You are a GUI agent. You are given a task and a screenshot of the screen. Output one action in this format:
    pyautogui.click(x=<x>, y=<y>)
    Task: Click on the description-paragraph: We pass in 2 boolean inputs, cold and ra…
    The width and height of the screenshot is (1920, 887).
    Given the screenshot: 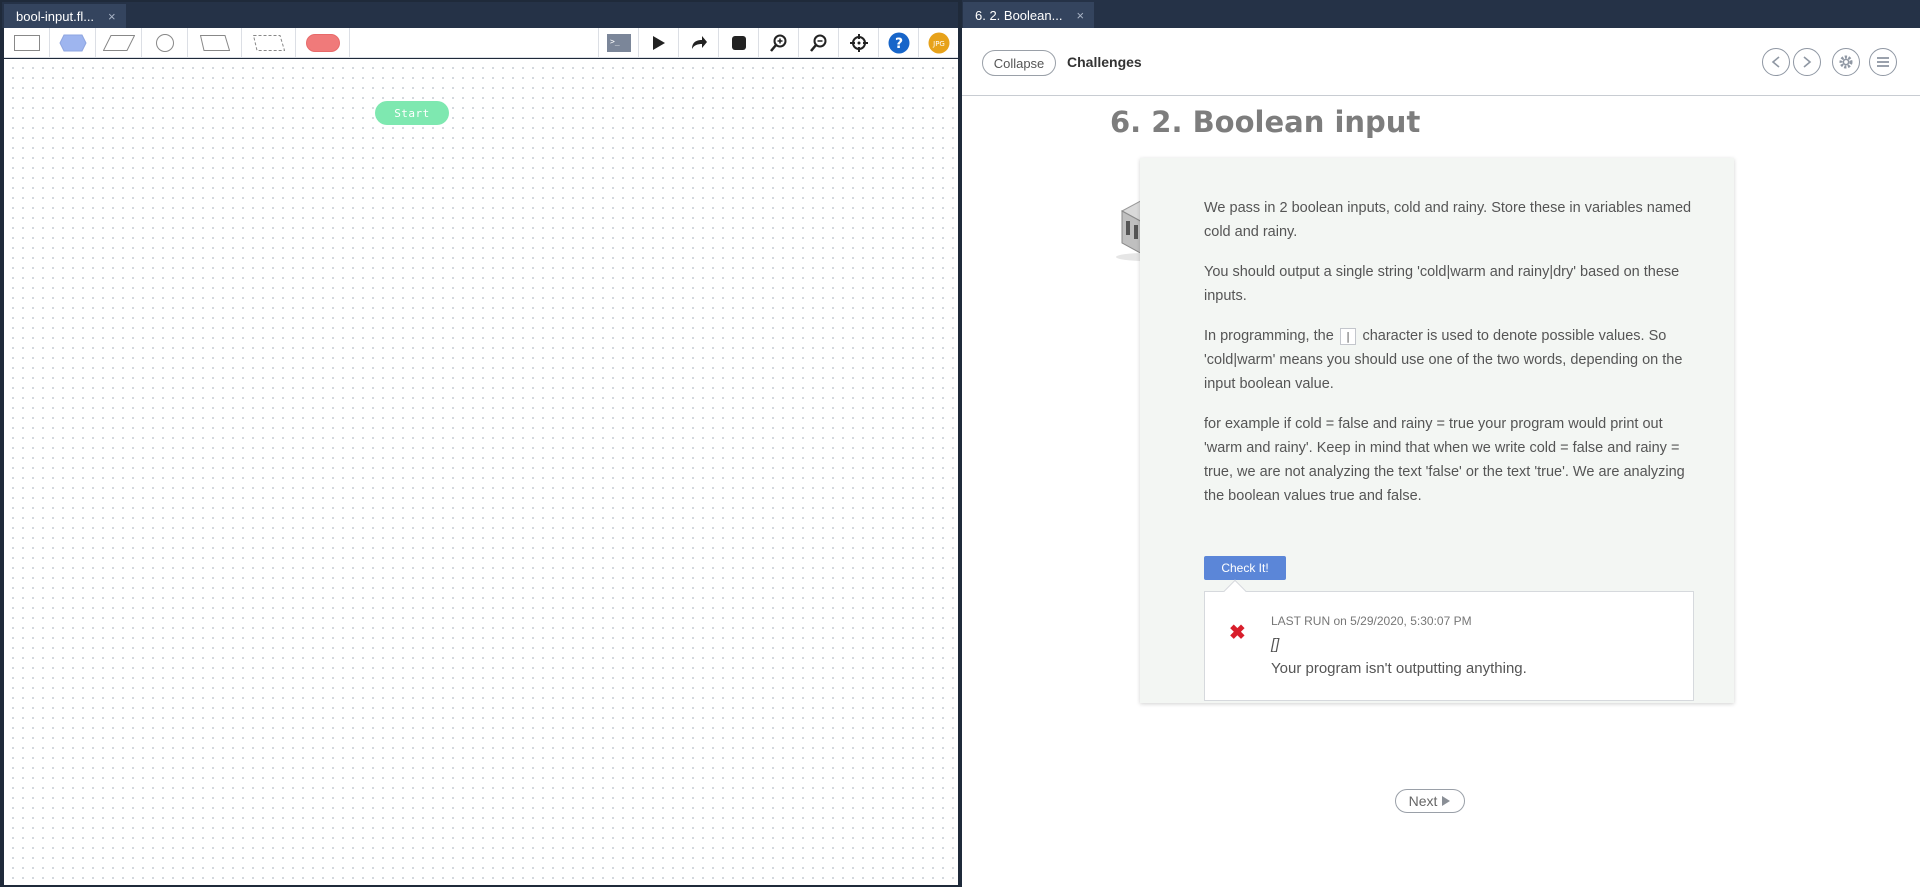 What is the action you would take?
    pyautogui.click(x=1448, y=220)
    